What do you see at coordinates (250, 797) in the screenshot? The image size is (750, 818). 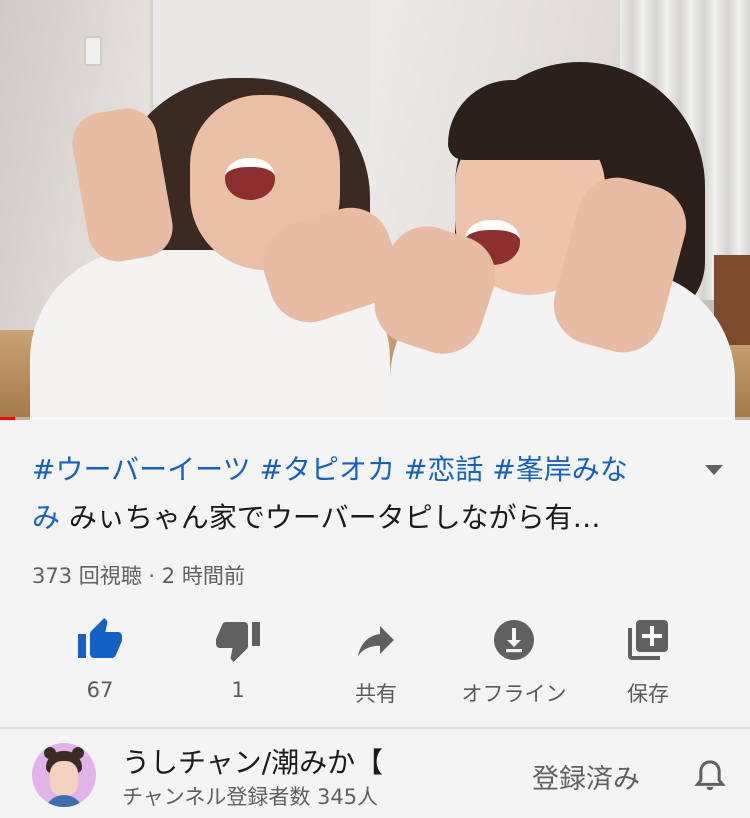 I see `channel-subscriber-count: チャンネル登録者数 345人` at bounding box center [250, 797].